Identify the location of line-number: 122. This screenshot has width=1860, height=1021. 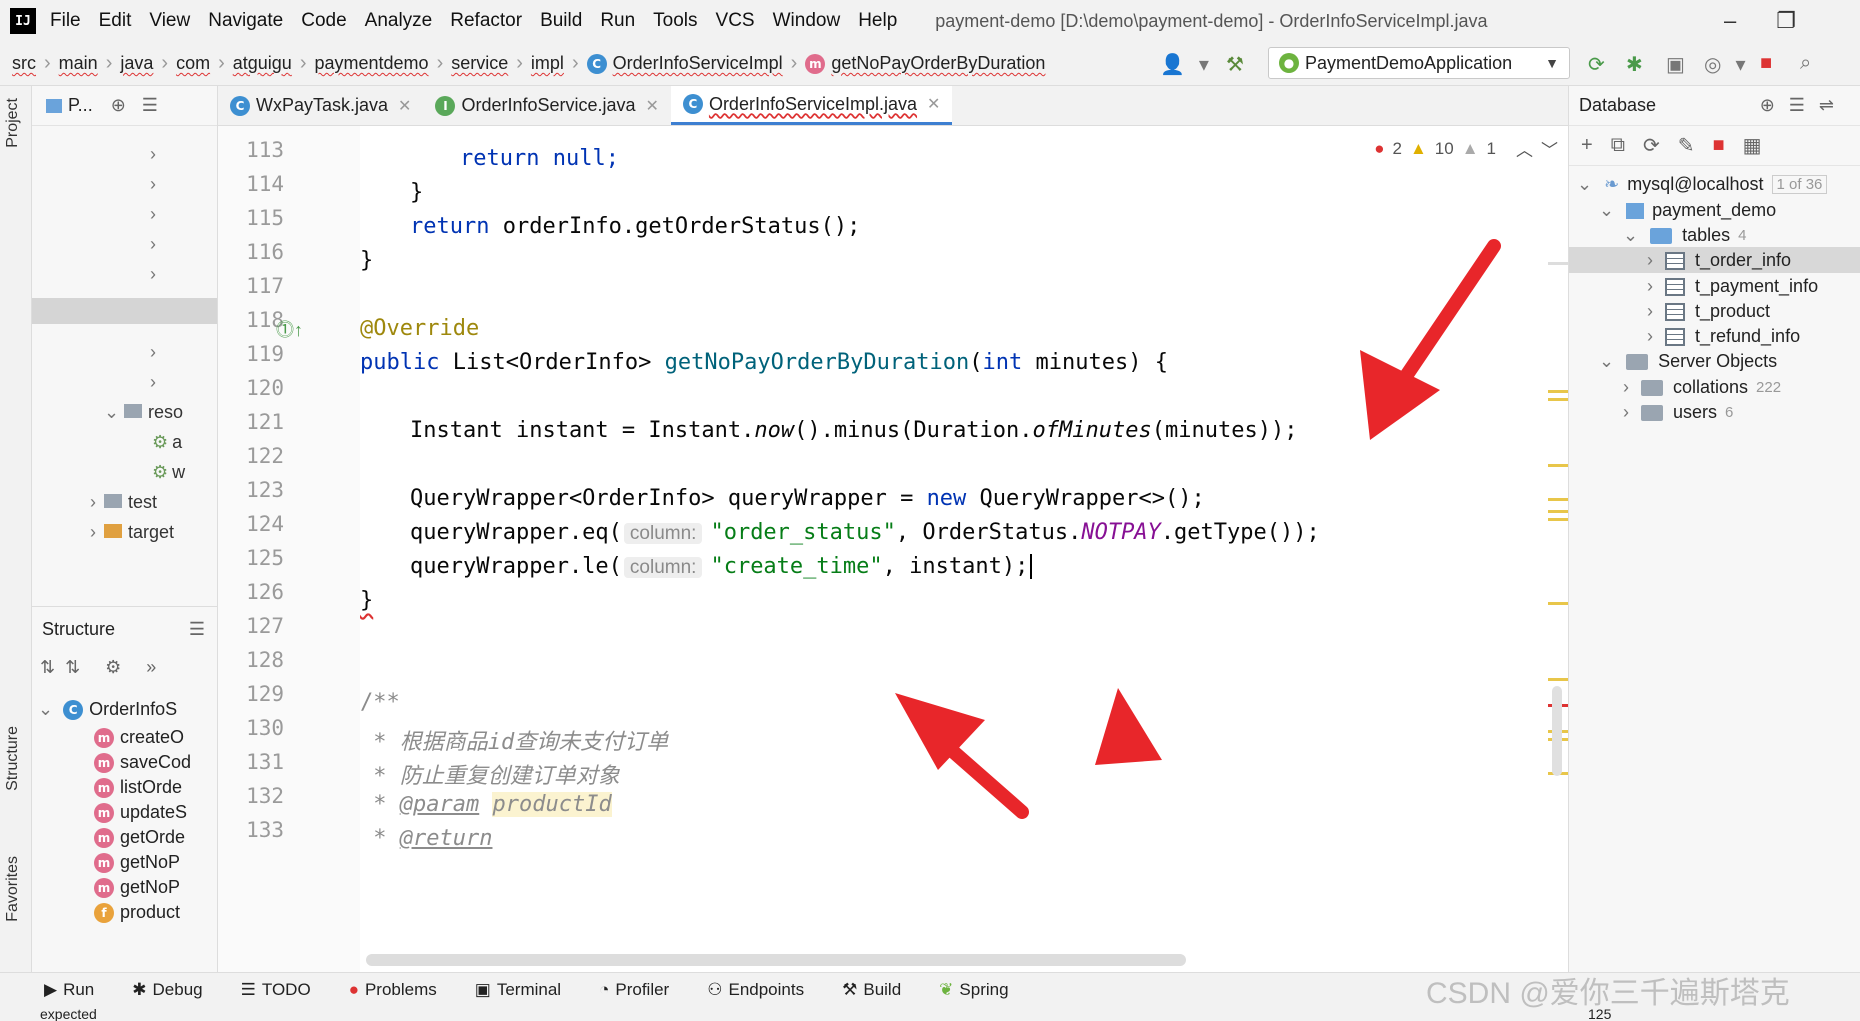
(254, 456).